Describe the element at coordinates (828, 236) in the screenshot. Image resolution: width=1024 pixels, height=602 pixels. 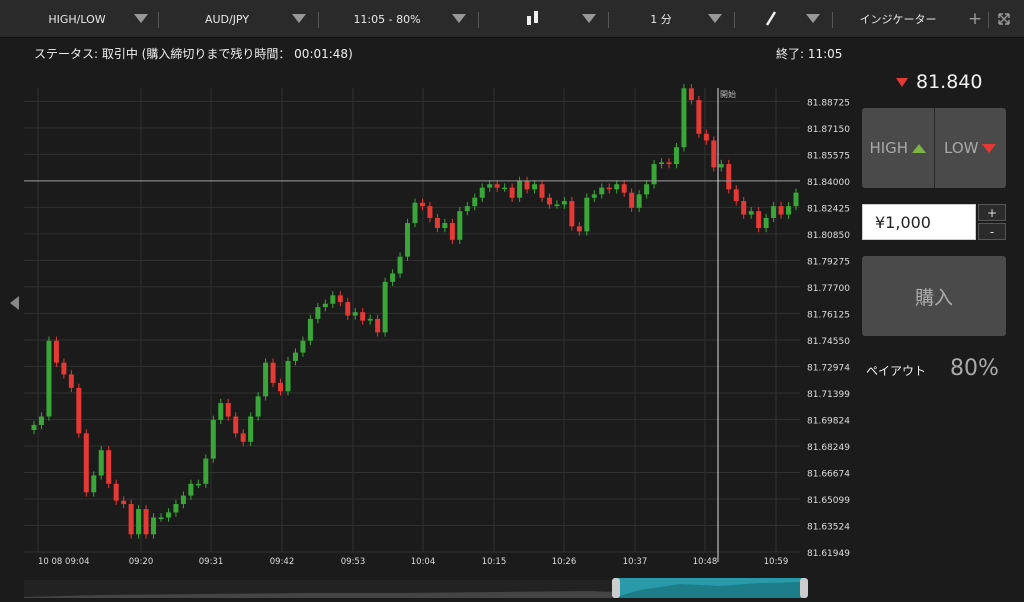
I see `y-tick-label: 81.80850` at that location.